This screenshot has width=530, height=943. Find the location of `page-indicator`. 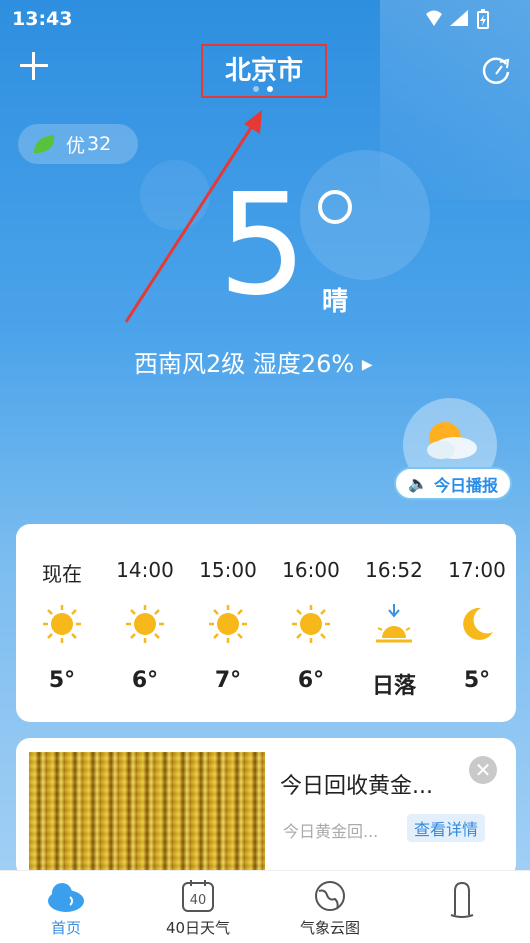

page-indicator is located at coordinates (263, 89).